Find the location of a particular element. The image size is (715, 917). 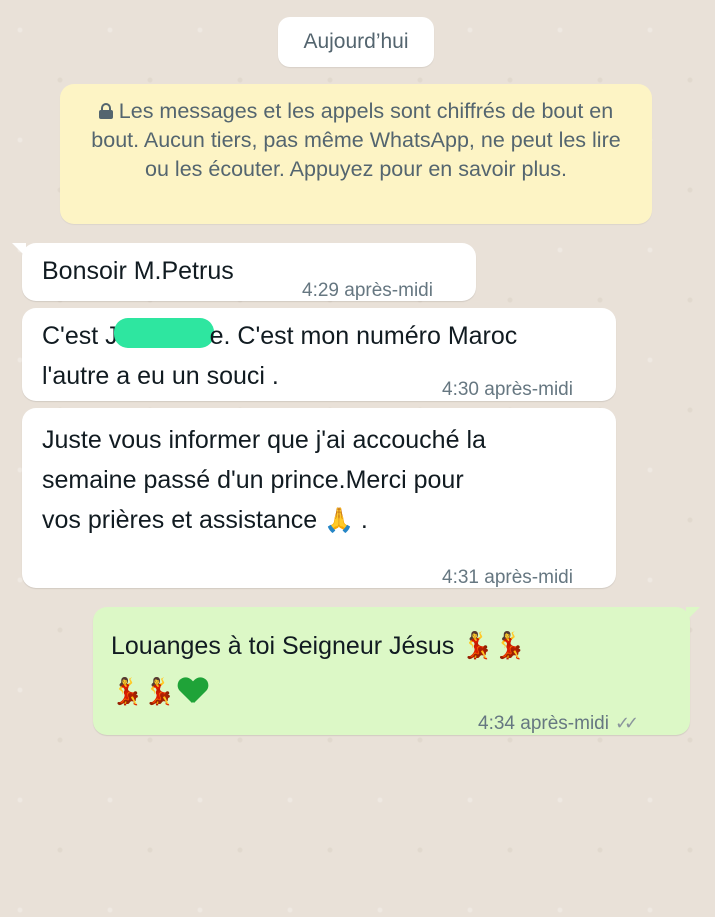

message-time-status: 4:34 après-midi ✓✓ is located at coordinates (558, 723).